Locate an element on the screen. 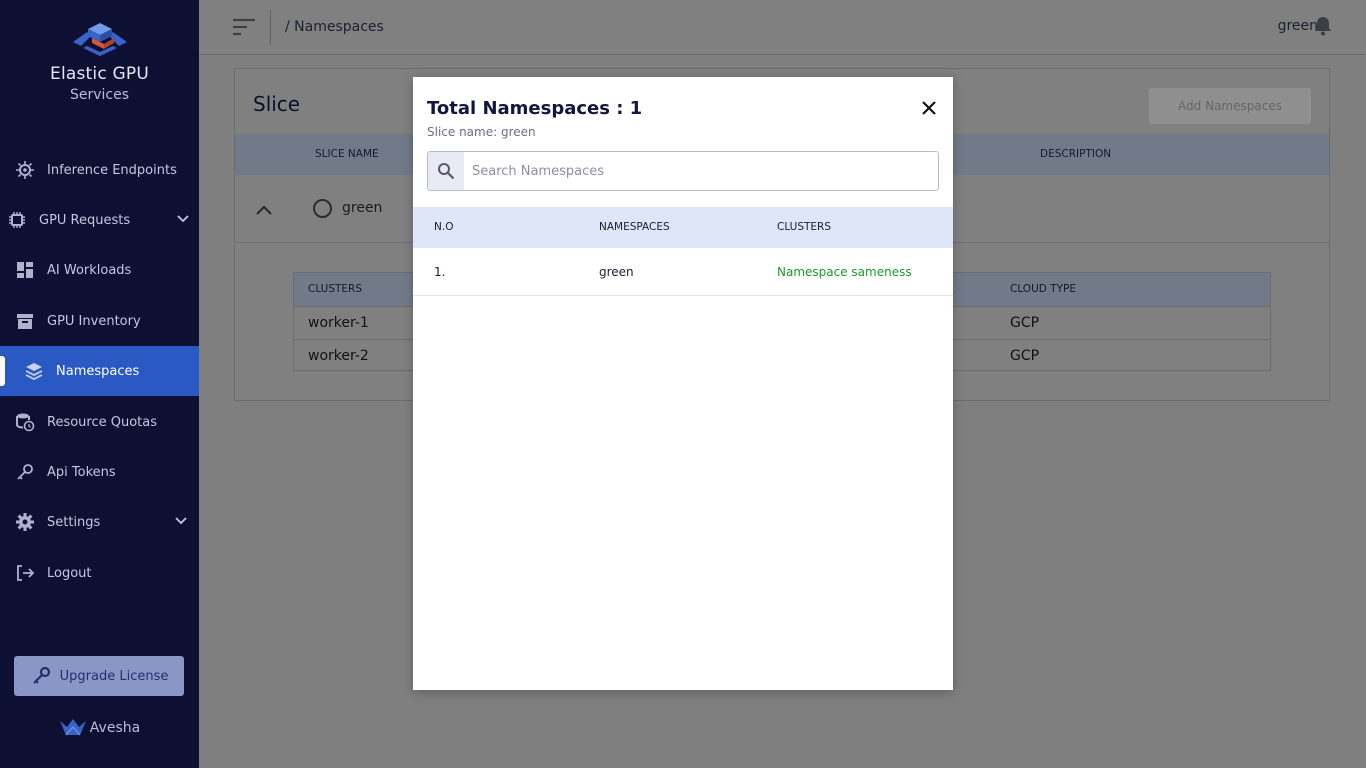  sidebar-item-label: Resource Quotas is located at coordinates (102, 422).